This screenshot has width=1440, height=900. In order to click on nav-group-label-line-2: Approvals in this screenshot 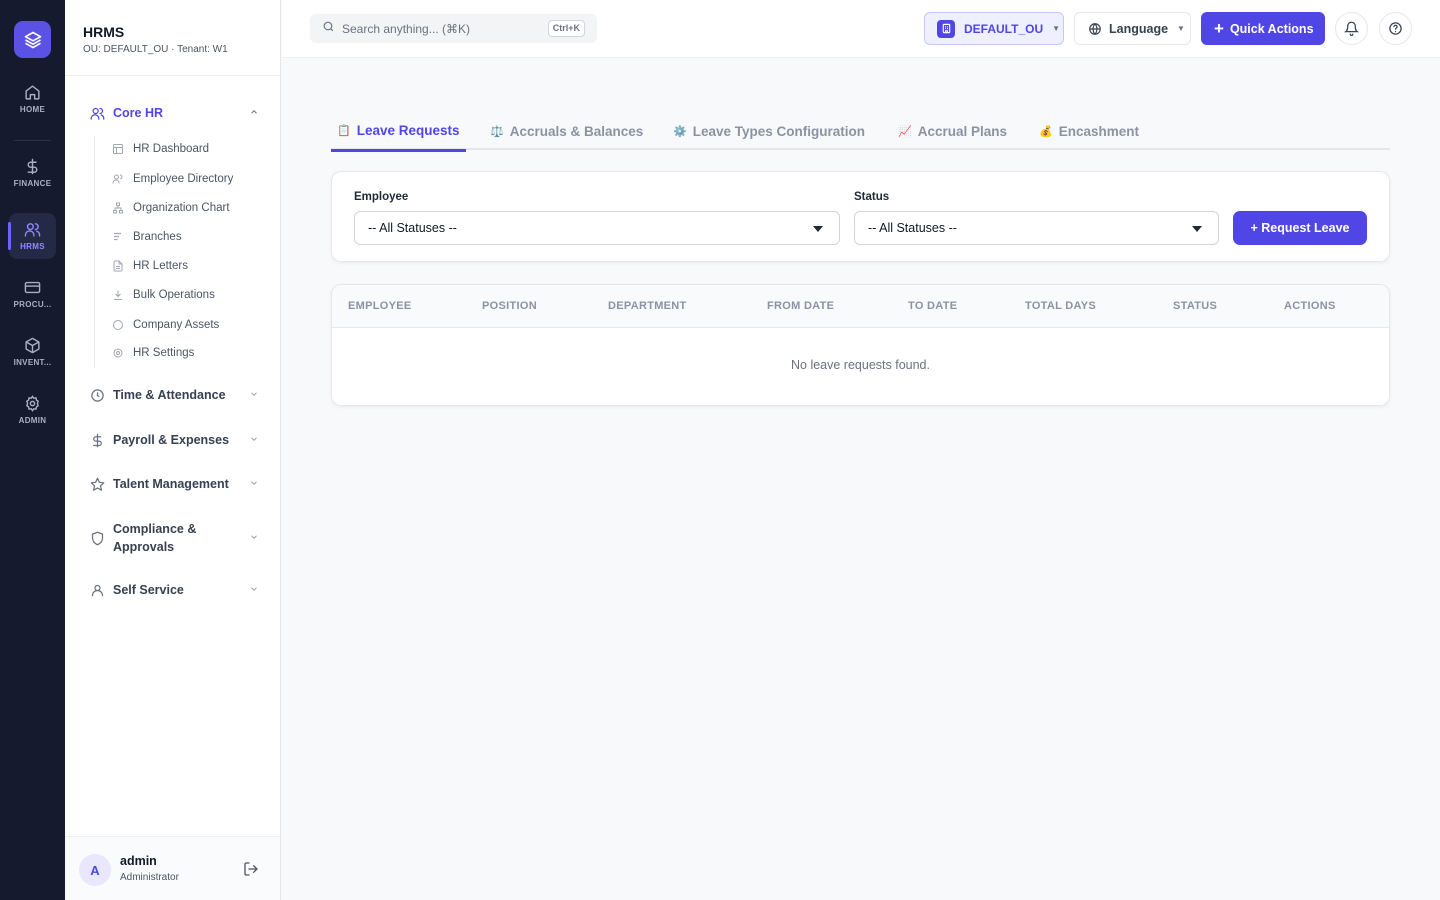, I will do `click(144, 547)`.